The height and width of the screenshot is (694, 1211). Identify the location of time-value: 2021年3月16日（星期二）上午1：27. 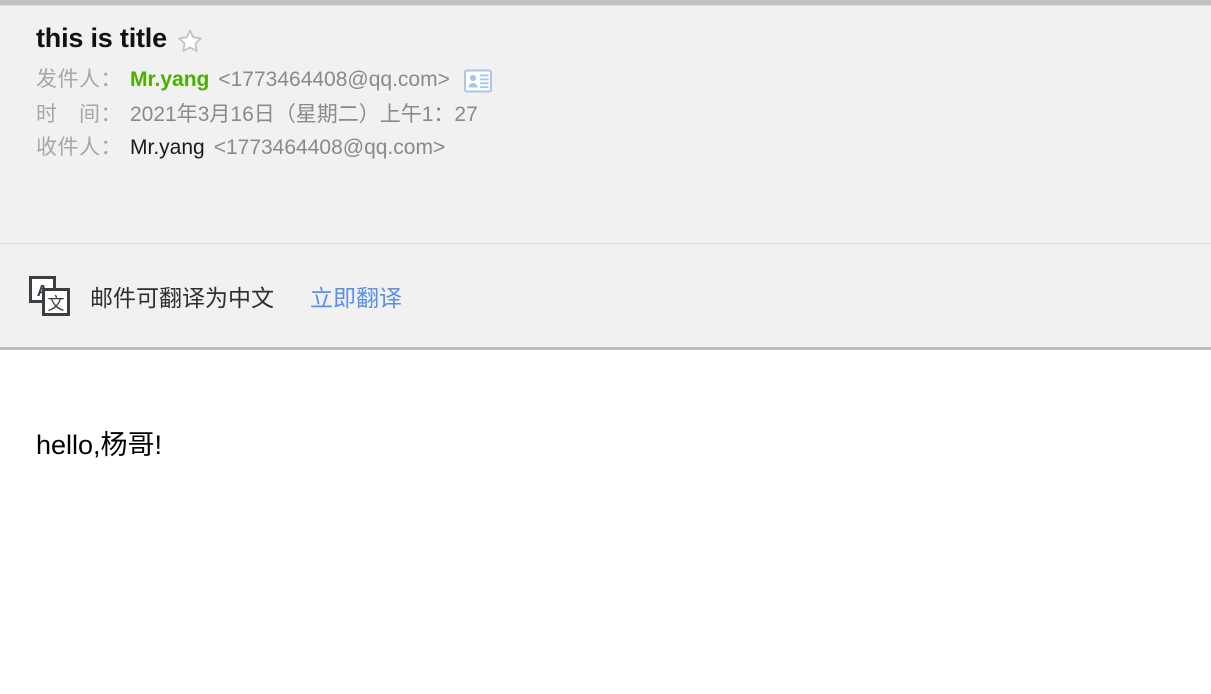
(304, 114).